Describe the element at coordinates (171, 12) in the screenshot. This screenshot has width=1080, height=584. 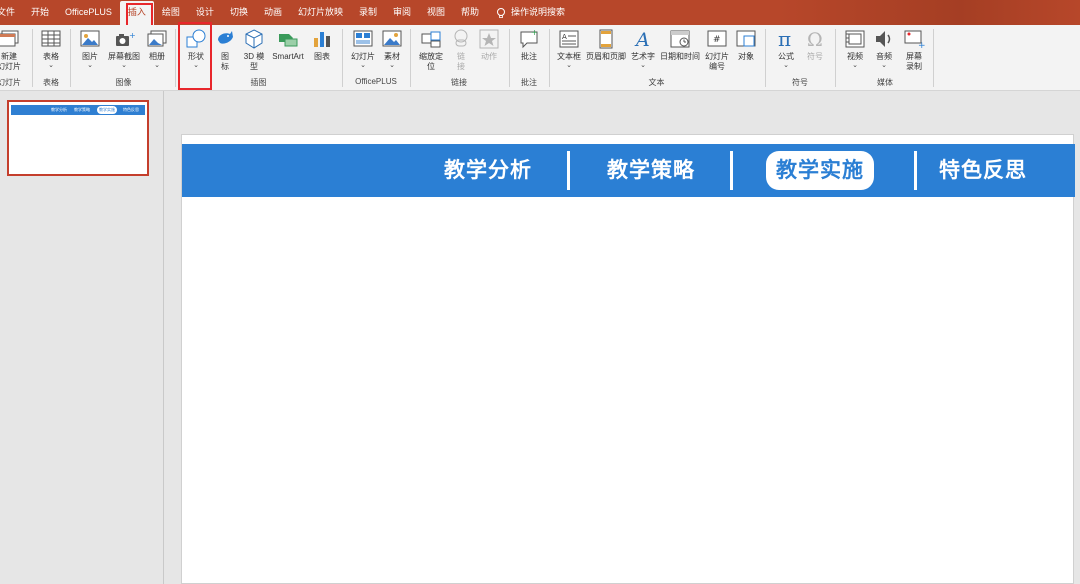
I see `tab-draw: 绘图` at that location.